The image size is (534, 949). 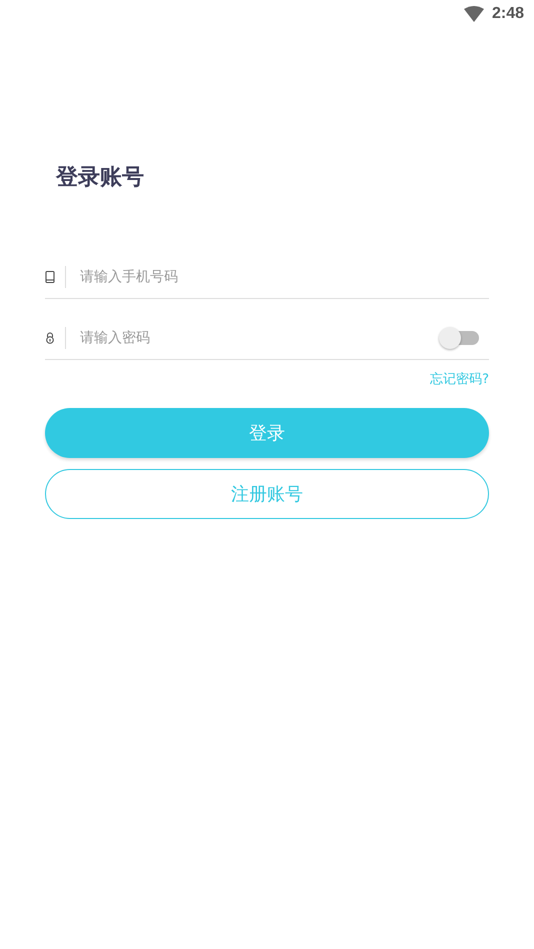 I want to click on lock-icon, so click(x=50, y=338).